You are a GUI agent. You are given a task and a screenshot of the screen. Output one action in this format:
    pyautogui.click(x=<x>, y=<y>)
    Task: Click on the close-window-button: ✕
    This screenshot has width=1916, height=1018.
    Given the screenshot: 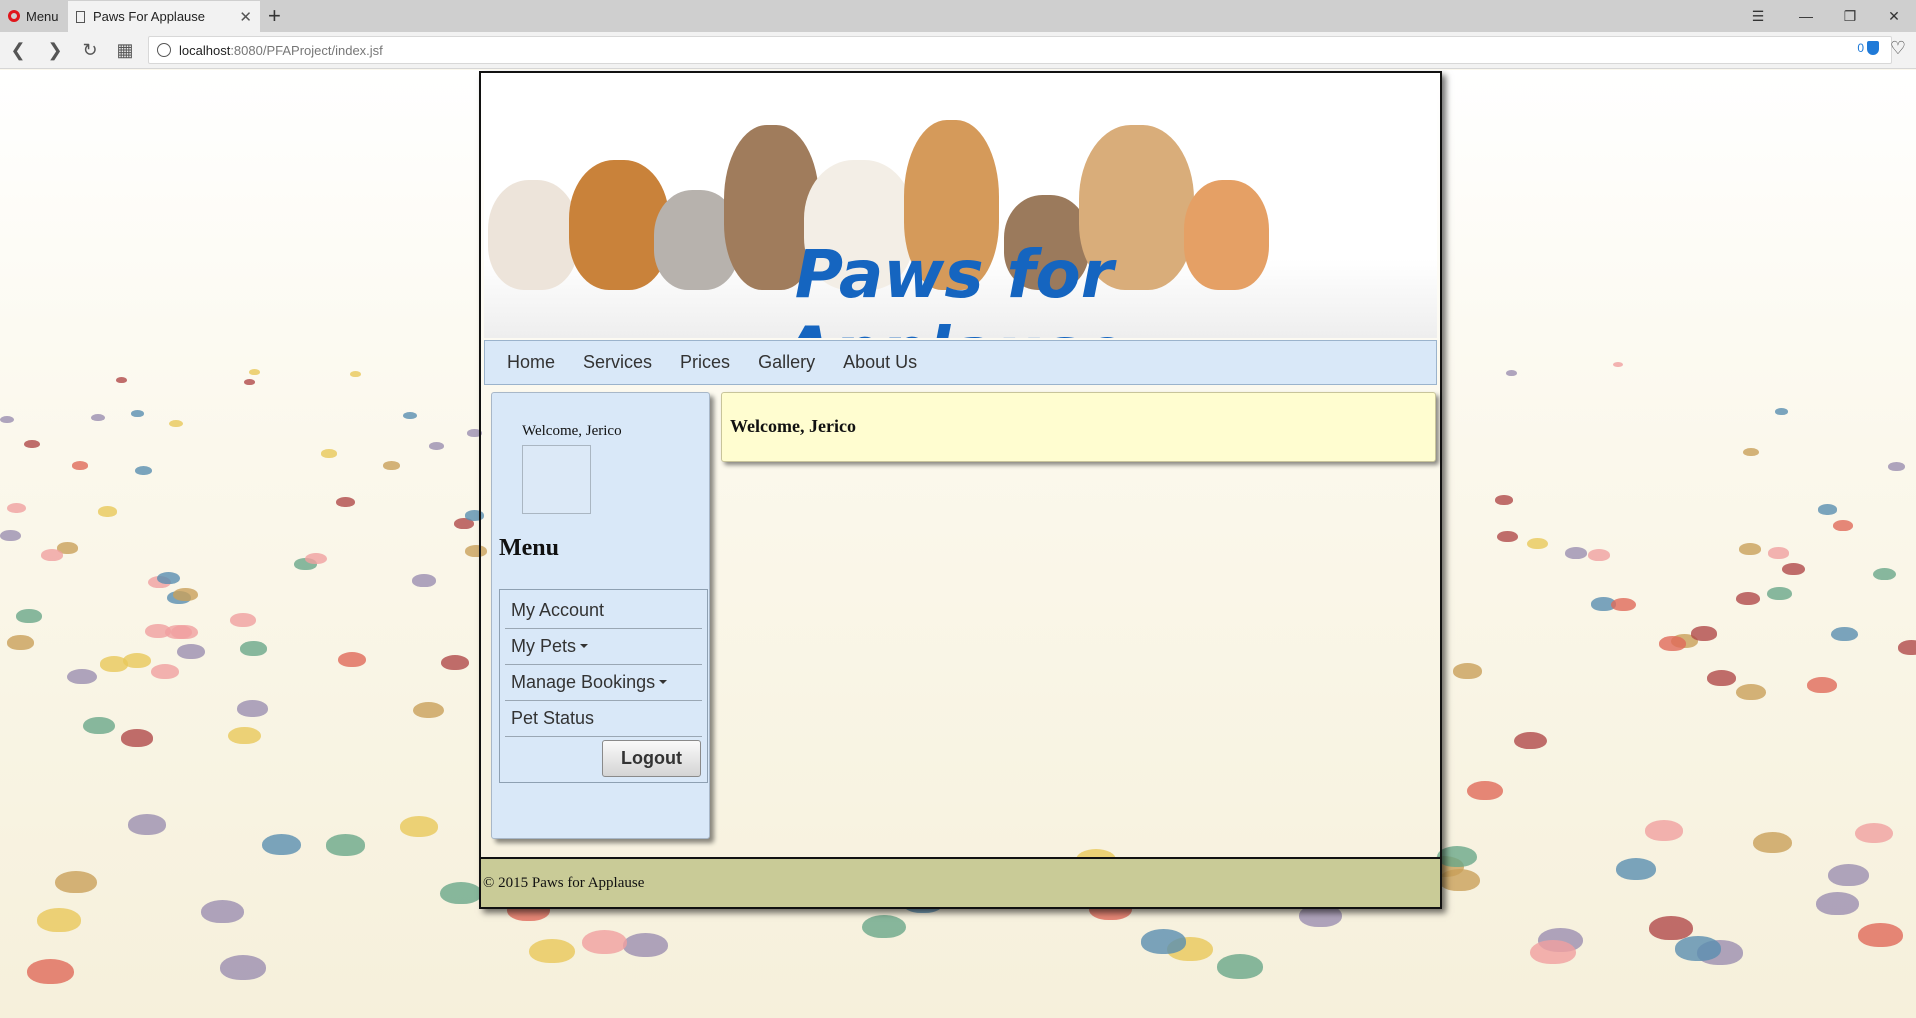 What is the action you would take?
    pyautogui.click(x=1894, y=16)
    